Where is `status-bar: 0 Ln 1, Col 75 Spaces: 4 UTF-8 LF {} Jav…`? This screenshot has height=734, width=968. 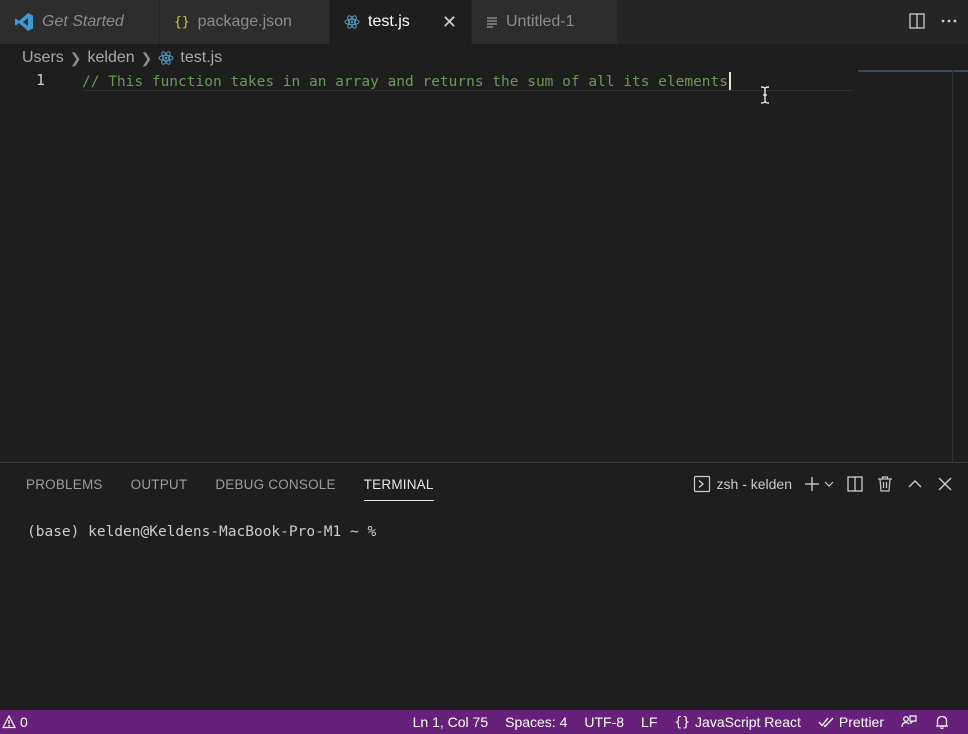
status-bar: 0 Ln 1, Col 75 Spaces: 4 UTF-8 LF {} Jav… is located at coordinates (484, 722).